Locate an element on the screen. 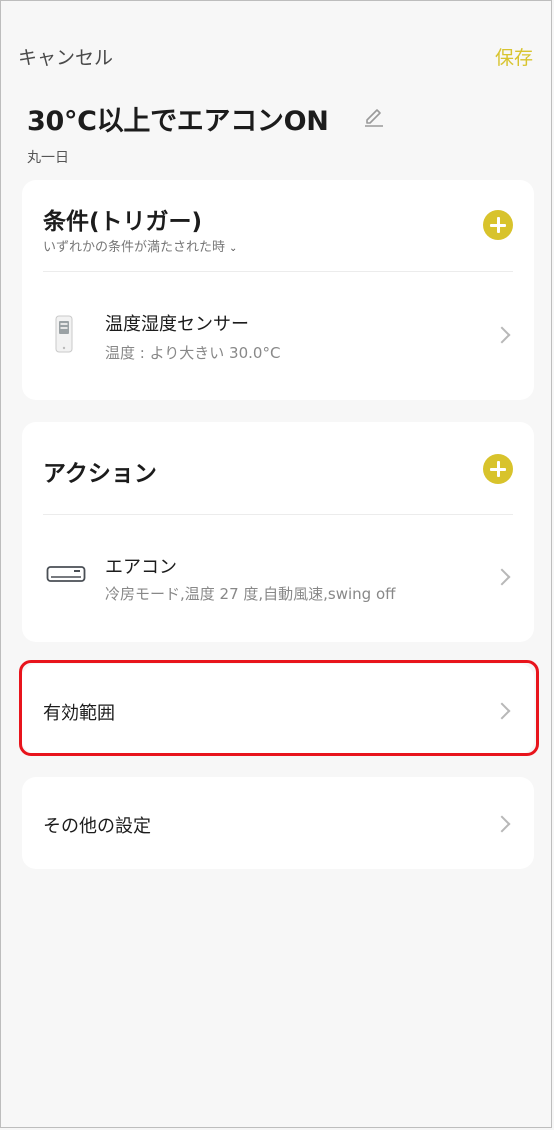  save-button: 保存 is located at coordinates (514, 56).